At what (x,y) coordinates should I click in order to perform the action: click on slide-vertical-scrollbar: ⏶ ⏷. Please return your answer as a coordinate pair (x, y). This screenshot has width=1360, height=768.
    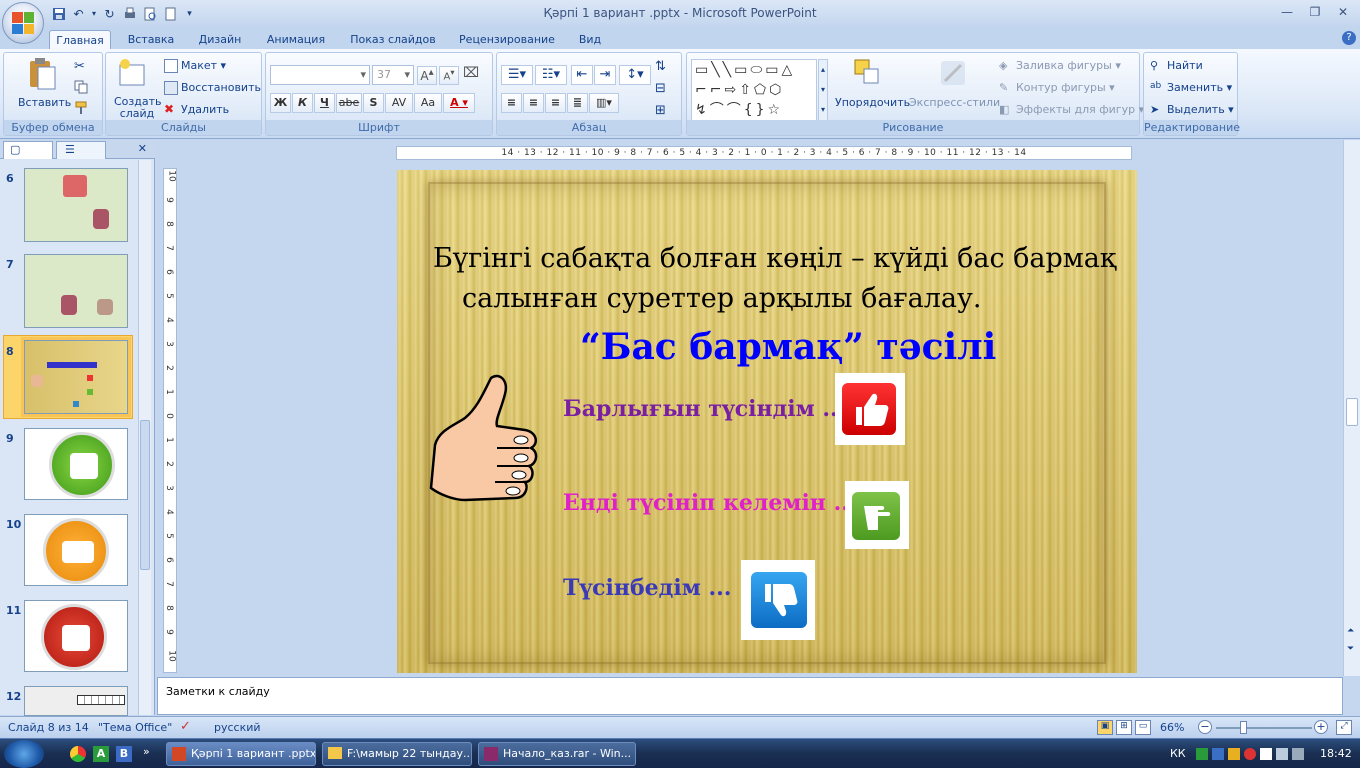
    Looking at the image, I should click on (1351, 408).